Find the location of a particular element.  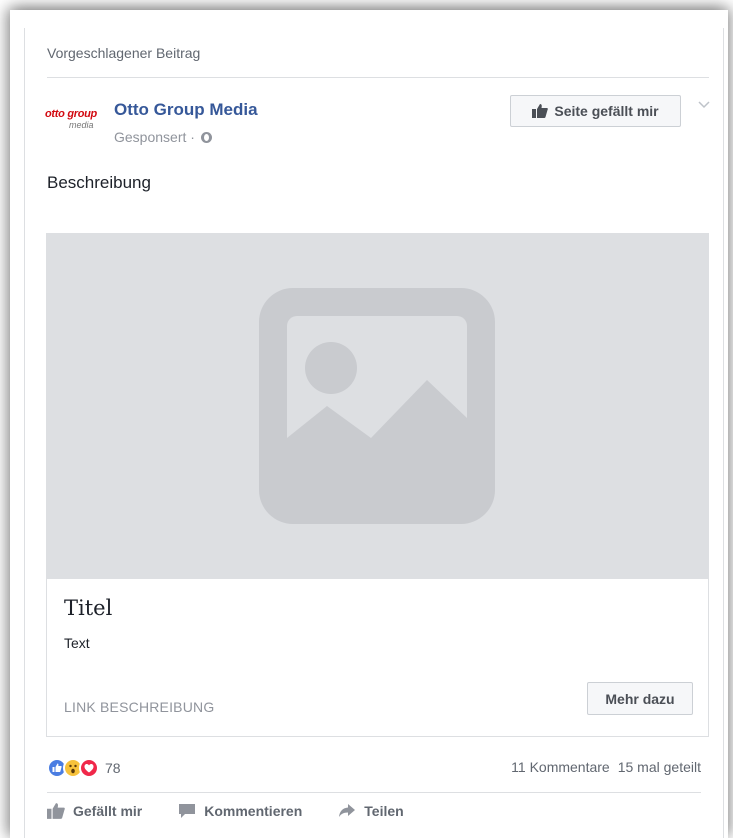

link-title: Titel is located at coordinates (88, 608).